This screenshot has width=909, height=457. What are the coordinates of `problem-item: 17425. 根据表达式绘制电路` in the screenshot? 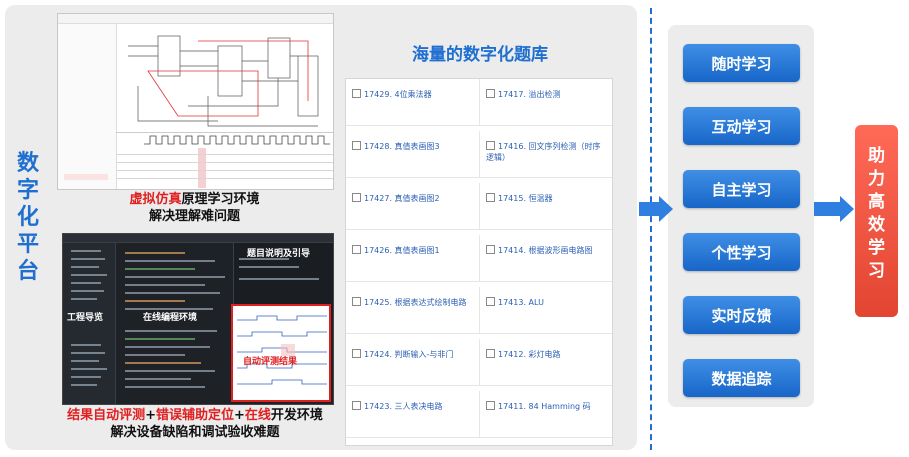 It's located at (409, 310).